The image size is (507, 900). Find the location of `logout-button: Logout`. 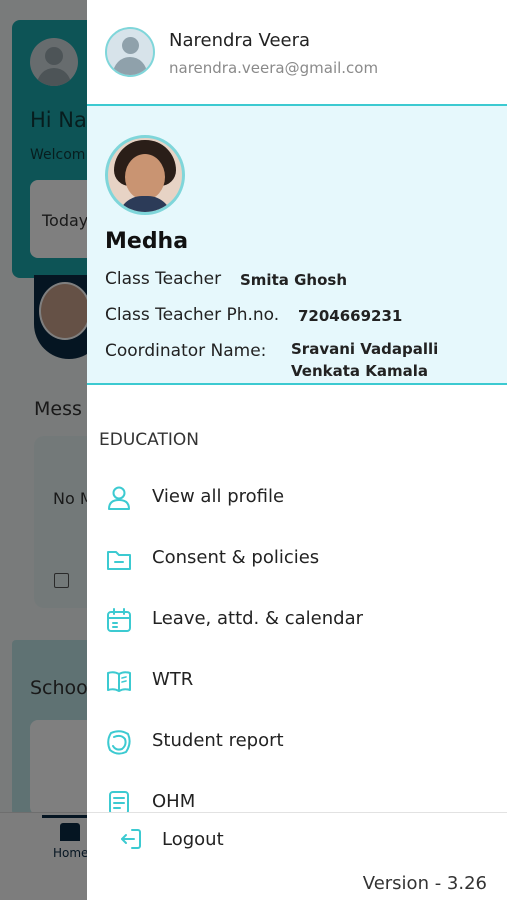

logout-button: Logout is located at coordinates (297, 838).